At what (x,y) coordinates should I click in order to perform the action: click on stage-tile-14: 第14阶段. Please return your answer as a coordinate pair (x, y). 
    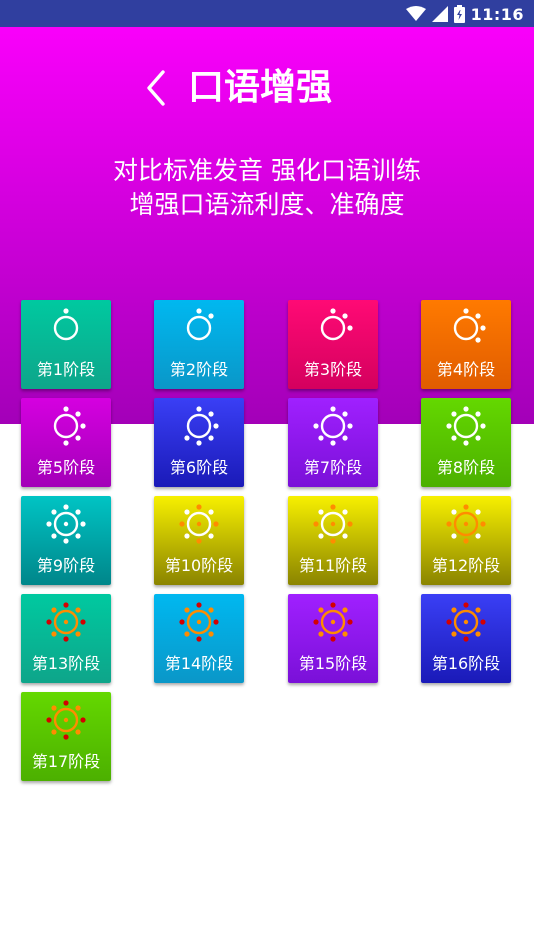
    Looking at the image, I should click on (199, 638).